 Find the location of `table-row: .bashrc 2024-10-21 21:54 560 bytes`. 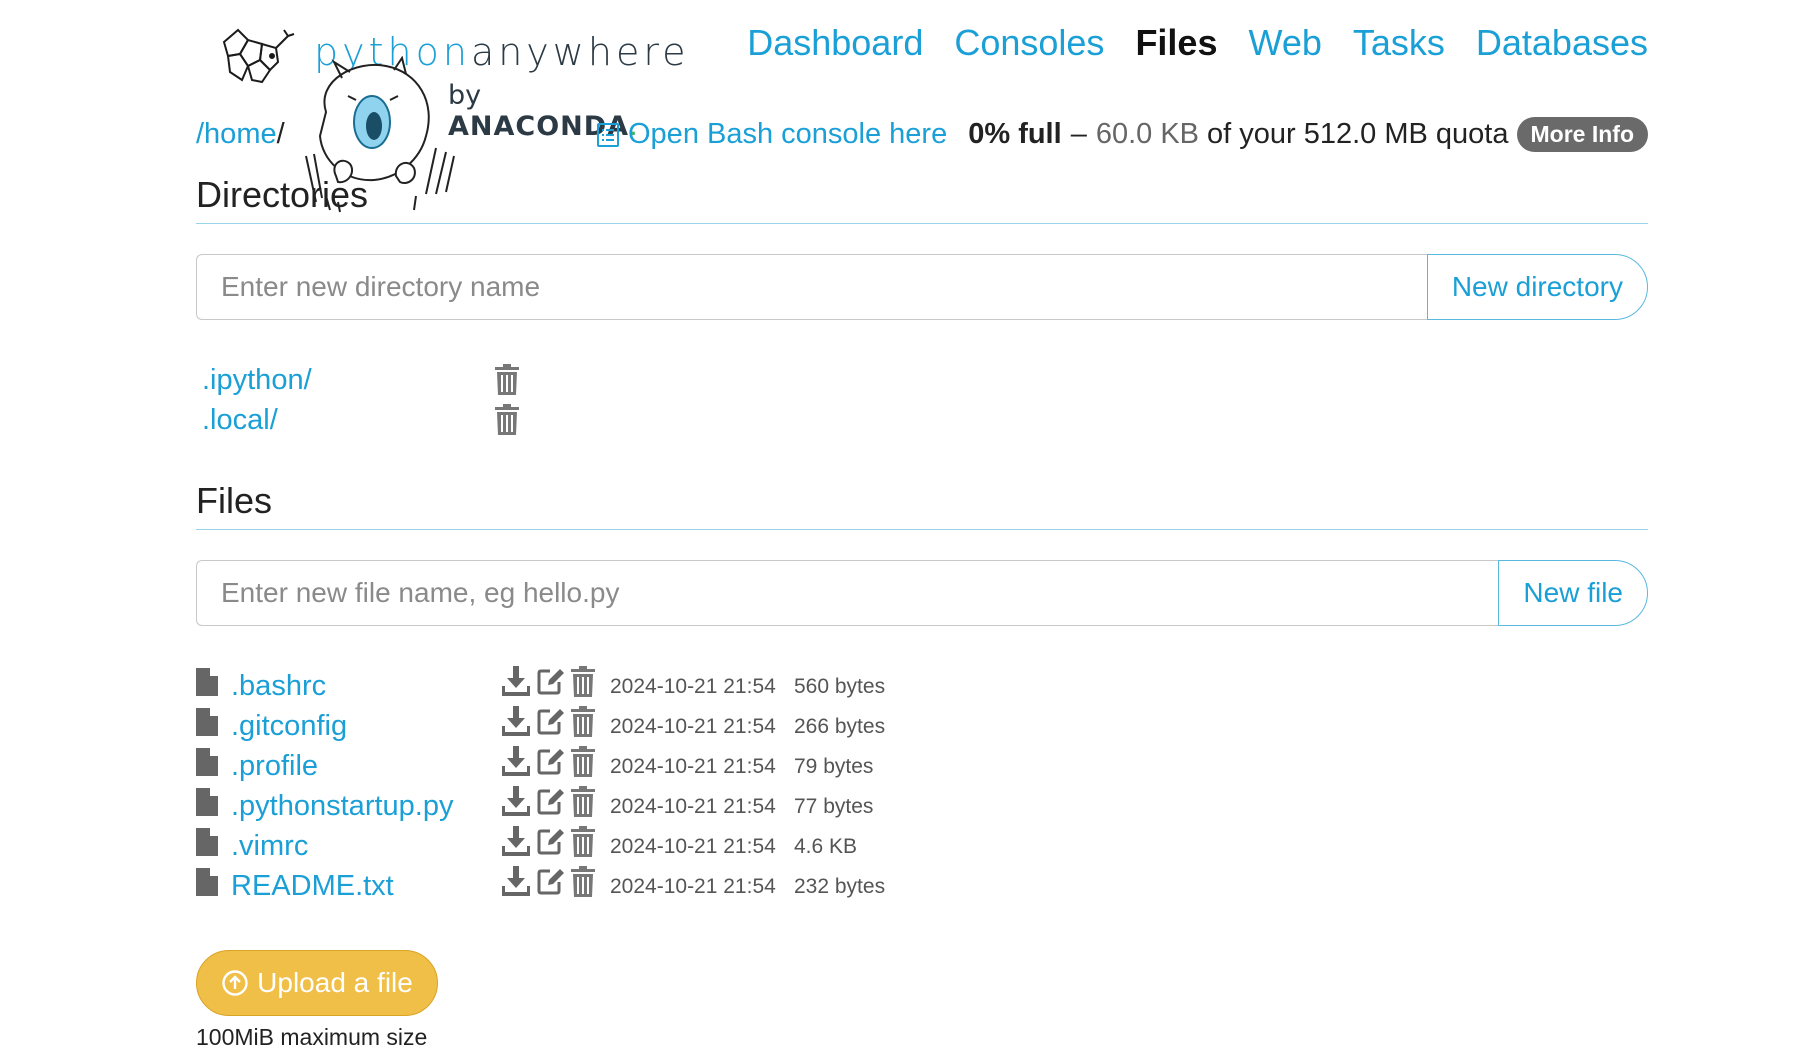

table-row: .bashrc 2024-10-21 21:54 560 bytes is located at coordinates (596, 686).